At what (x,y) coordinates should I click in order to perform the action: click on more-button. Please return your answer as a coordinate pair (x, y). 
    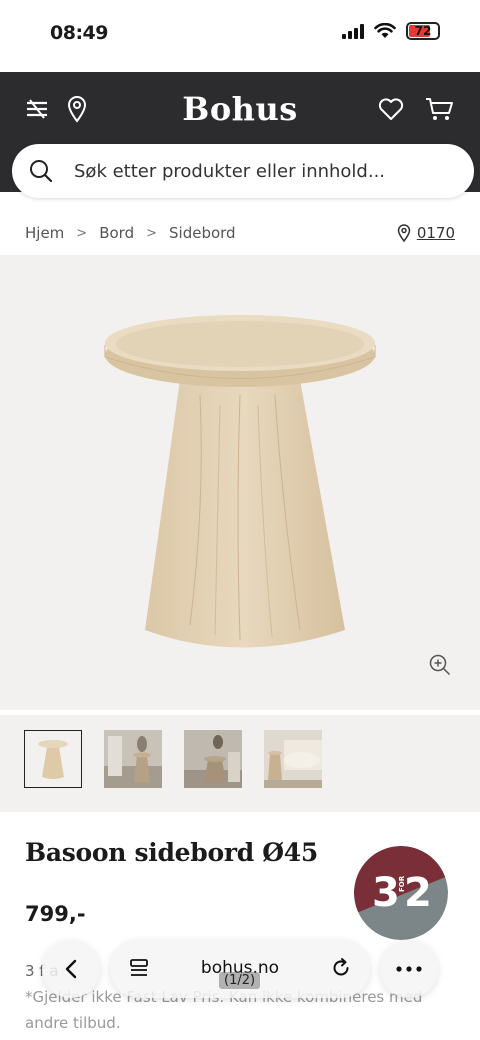
    Looking at the image, I should click on (409, 969).